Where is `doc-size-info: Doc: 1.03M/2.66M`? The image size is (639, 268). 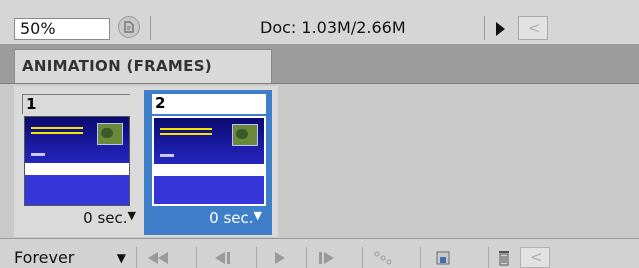
doc-size-info: Doc: 1.03M/2.66M is located at coordinates (333, 27).